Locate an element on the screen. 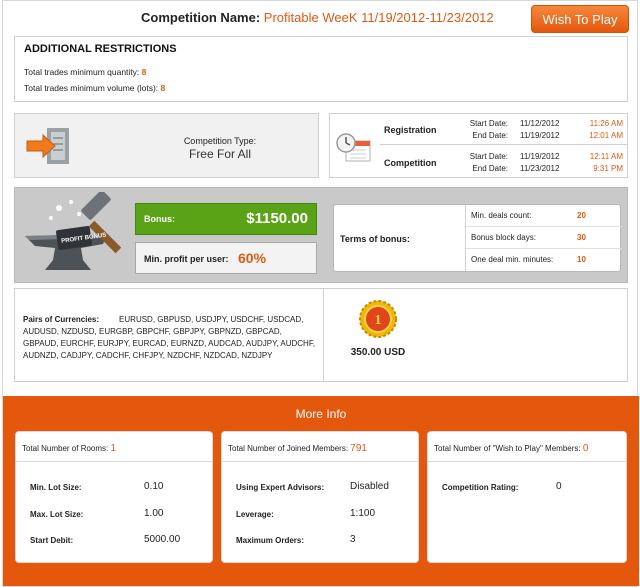 Image resolution: width=640 pixels, height=587 pixels. medal-number: 1 is located at coordinates (378, 320).